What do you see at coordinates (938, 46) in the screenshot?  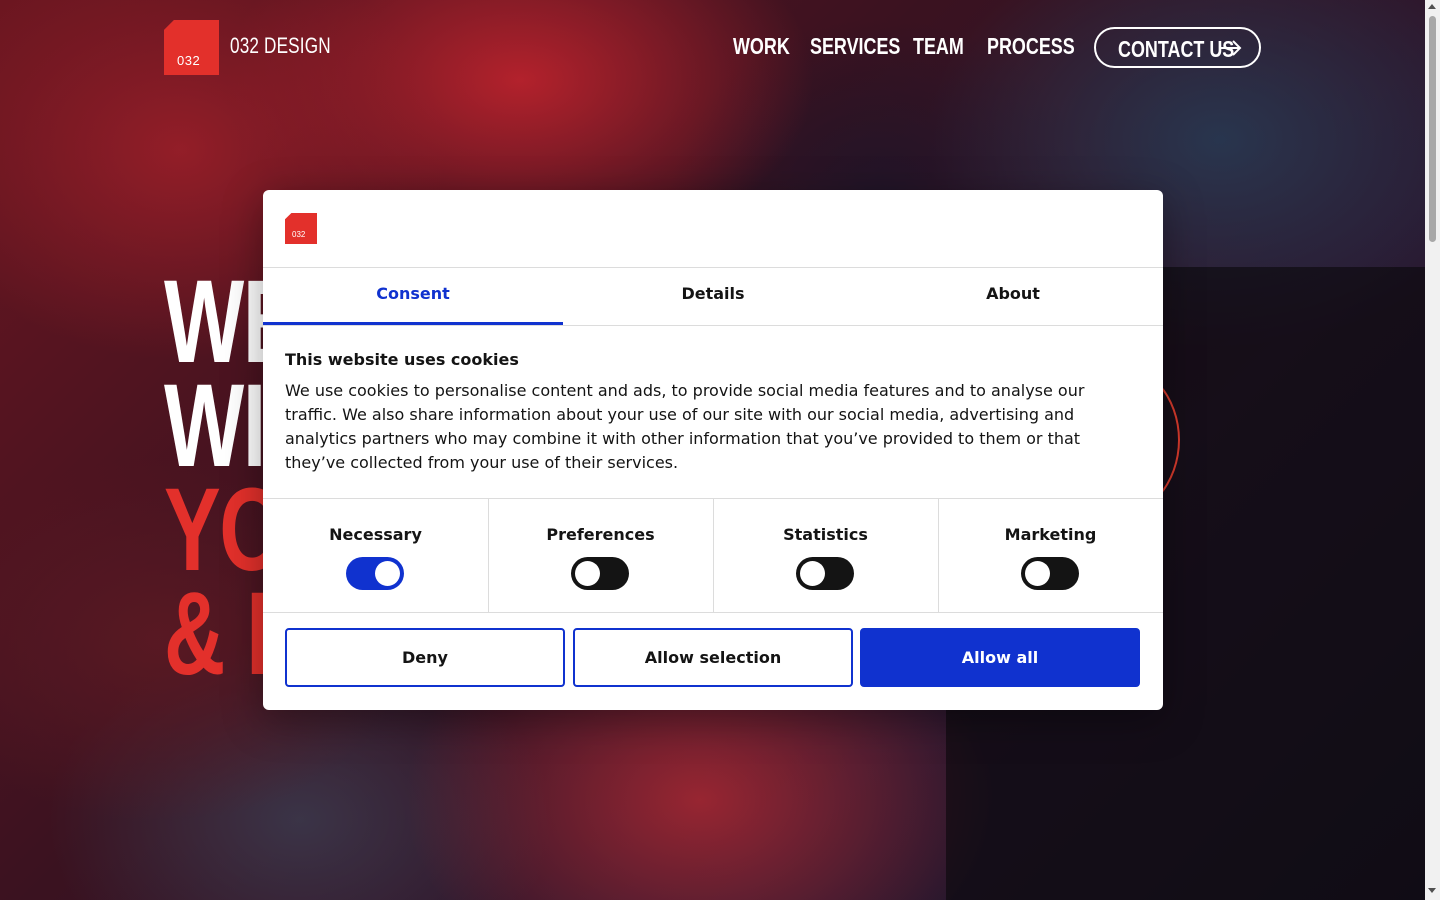 I see `nav-team: TEAM` at bounding box center [938, 46].